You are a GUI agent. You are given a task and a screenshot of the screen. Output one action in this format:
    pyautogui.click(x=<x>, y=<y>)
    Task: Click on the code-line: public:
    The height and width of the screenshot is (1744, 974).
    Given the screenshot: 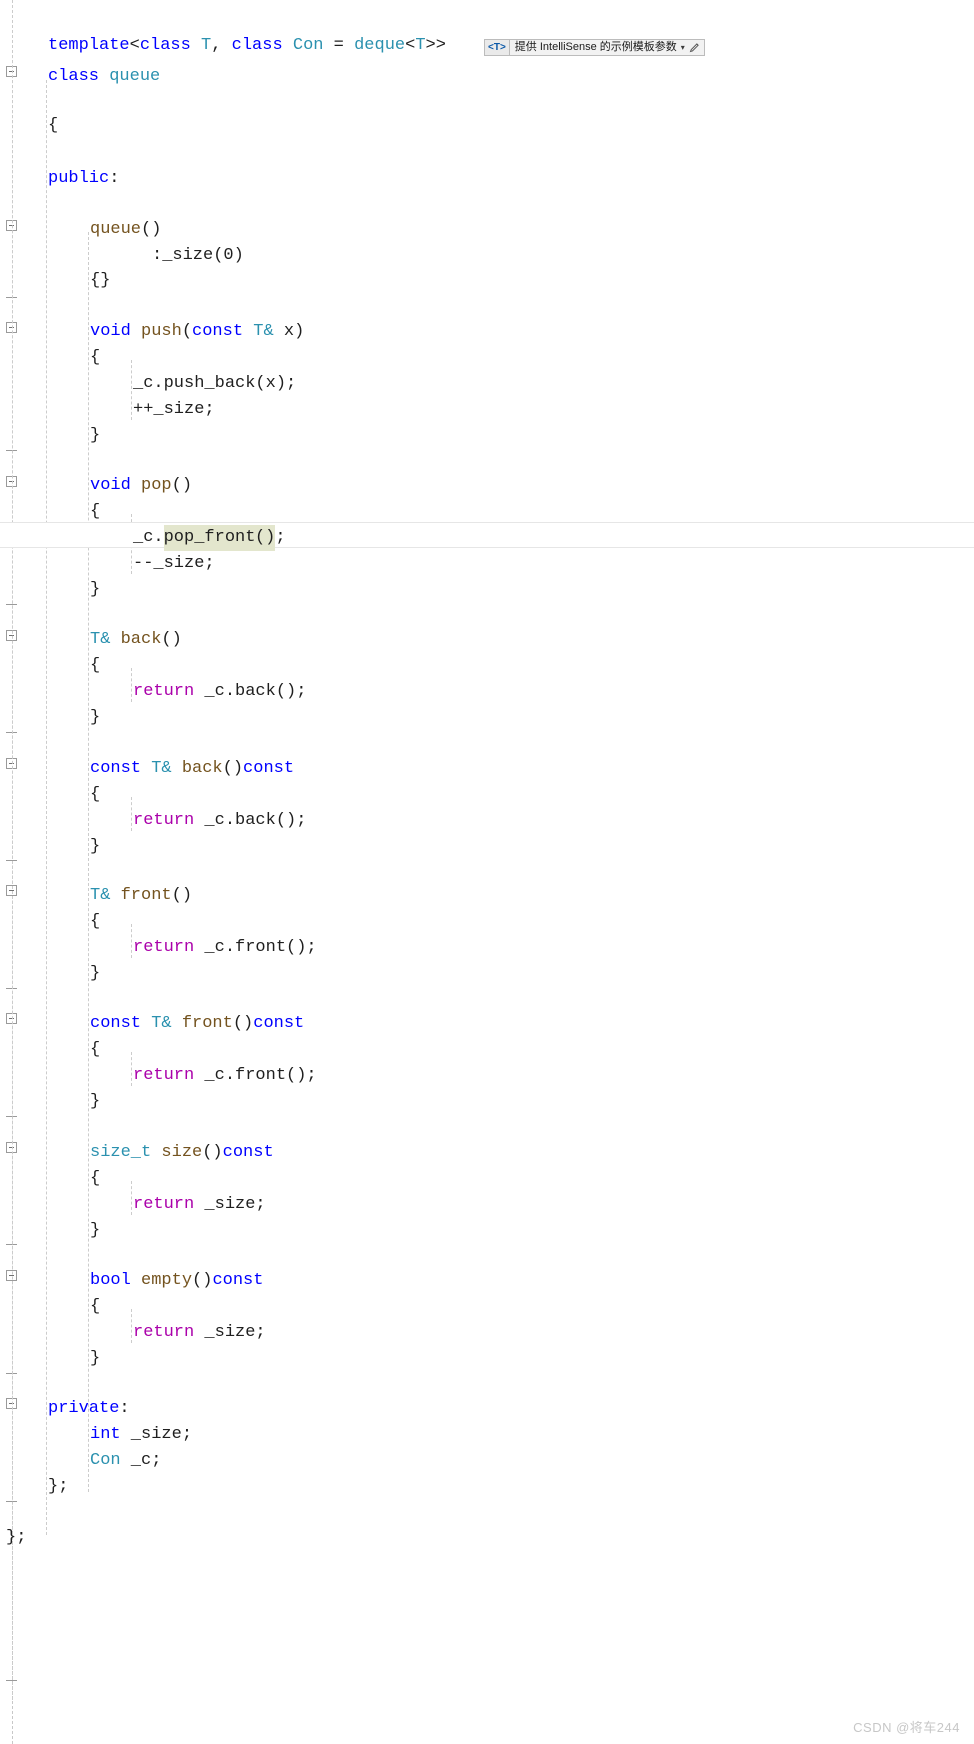 What is the action you would take?
    pyautogui.click(x=487, y=179)
    